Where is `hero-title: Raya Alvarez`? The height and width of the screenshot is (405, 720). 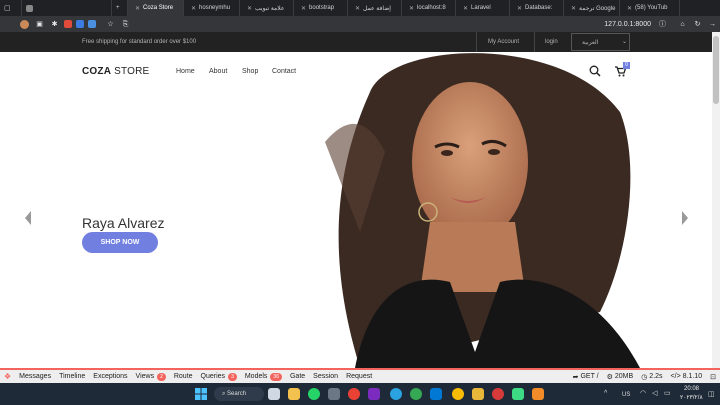
hero-title: Raya Alvarez is located at coordinates (123, 223).